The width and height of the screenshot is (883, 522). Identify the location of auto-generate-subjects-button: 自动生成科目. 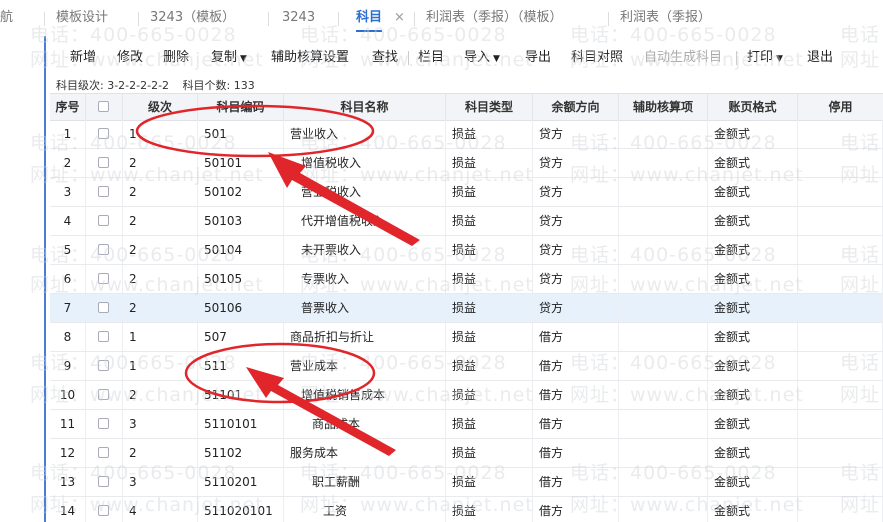
(683, 58).